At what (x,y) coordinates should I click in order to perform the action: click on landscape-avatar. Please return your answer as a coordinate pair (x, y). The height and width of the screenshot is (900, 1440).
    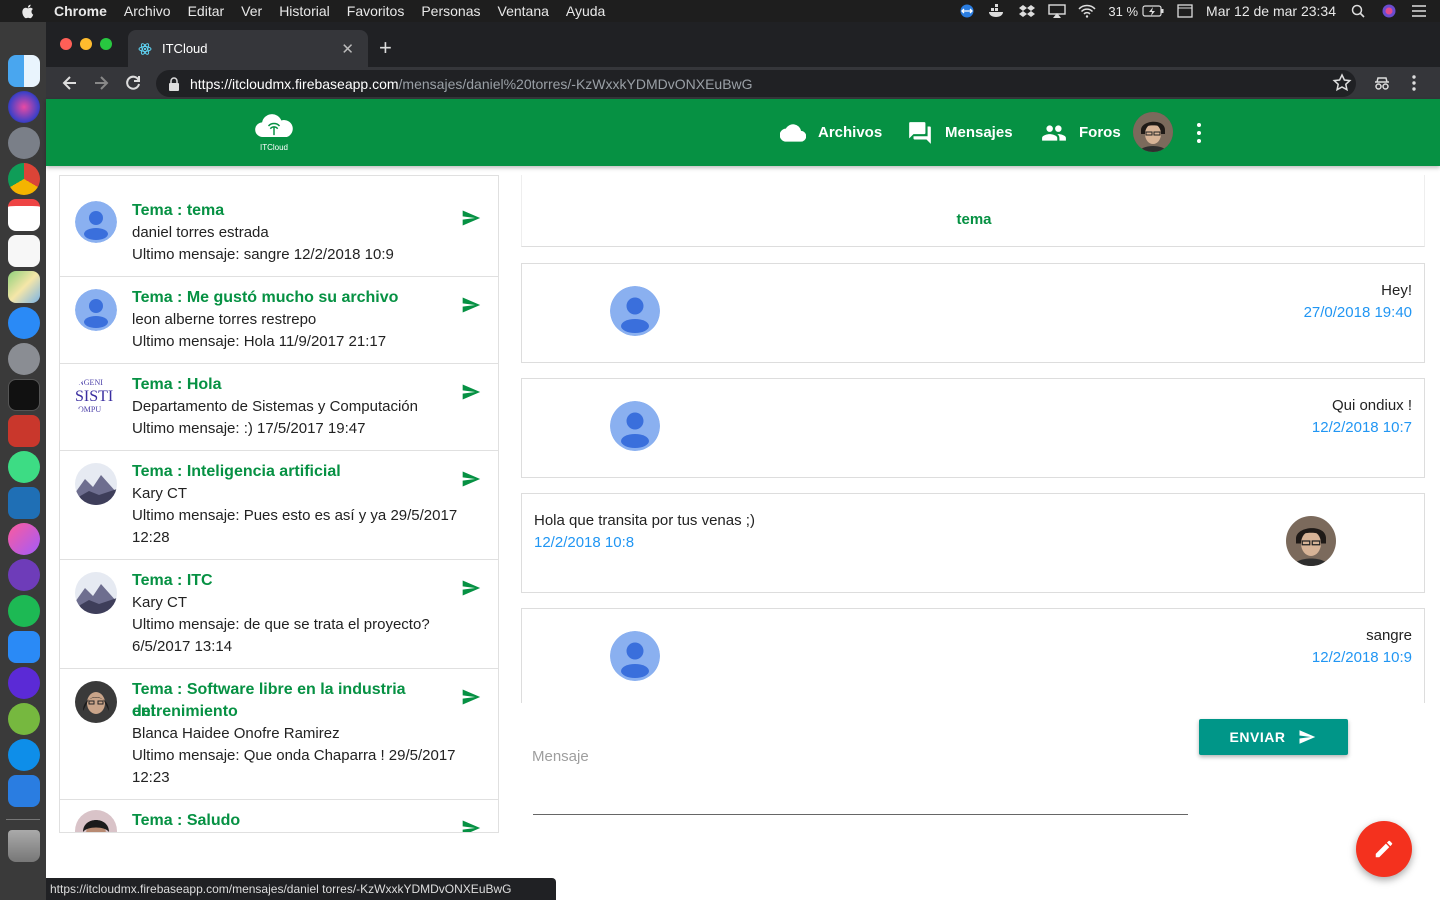
    Looking at the image, I should click on (96, 484).